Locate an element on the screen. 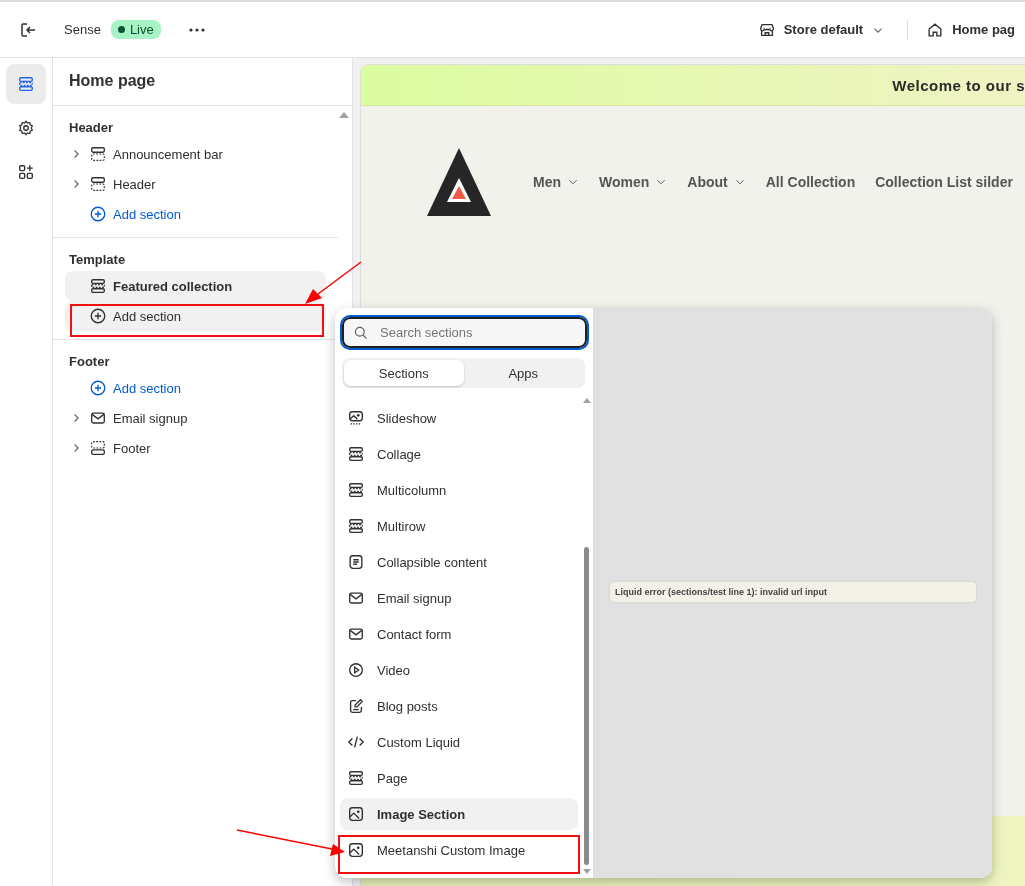 The width and height of the screenshot is (1025, 886). scrollbar-thumb is located at coordinates (586, 706).